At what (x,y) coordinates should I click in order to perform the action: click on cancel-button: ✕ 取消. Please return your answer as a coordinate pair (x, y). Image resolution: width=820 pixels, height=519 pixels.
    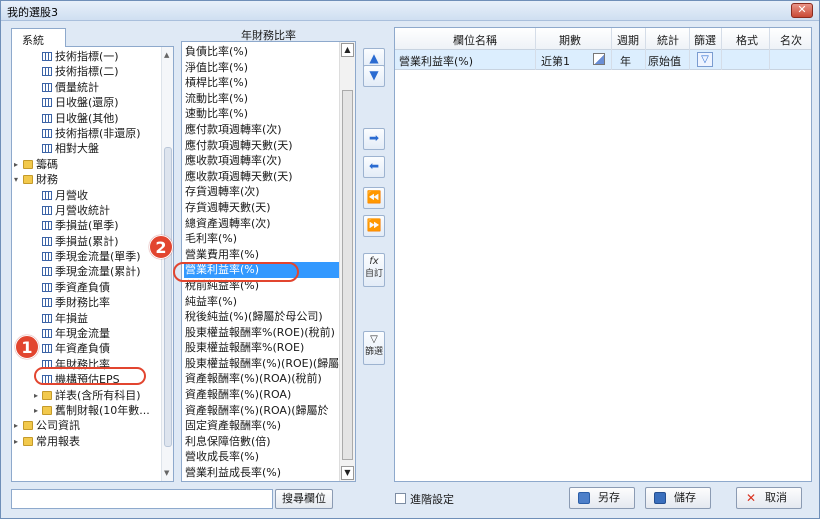
    Looking at the image, I should click on (769, 498).